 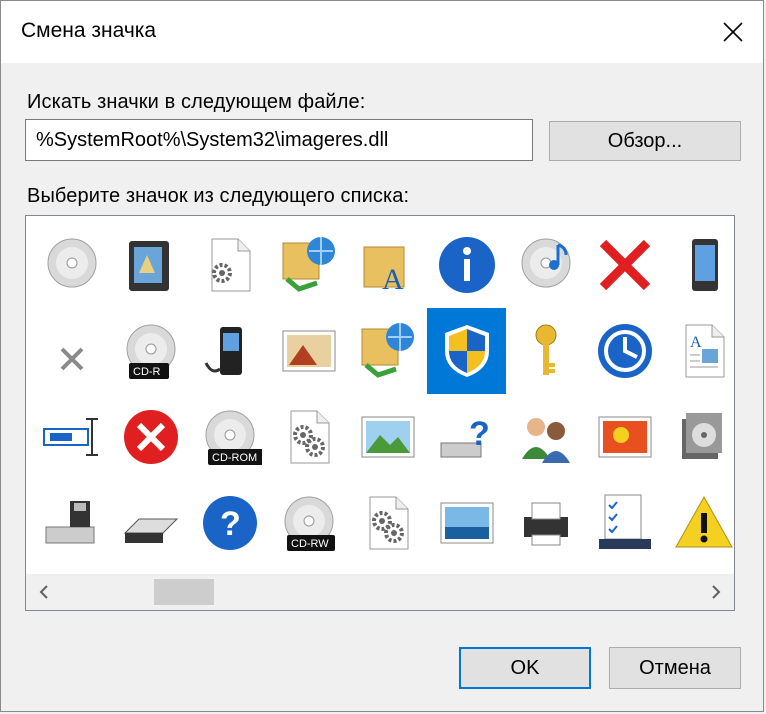 What do you see at coordinates (233, 437) in the screenshot?
I see `cd-rom-icon: CD-ROM` at bounding box center [233, 437].